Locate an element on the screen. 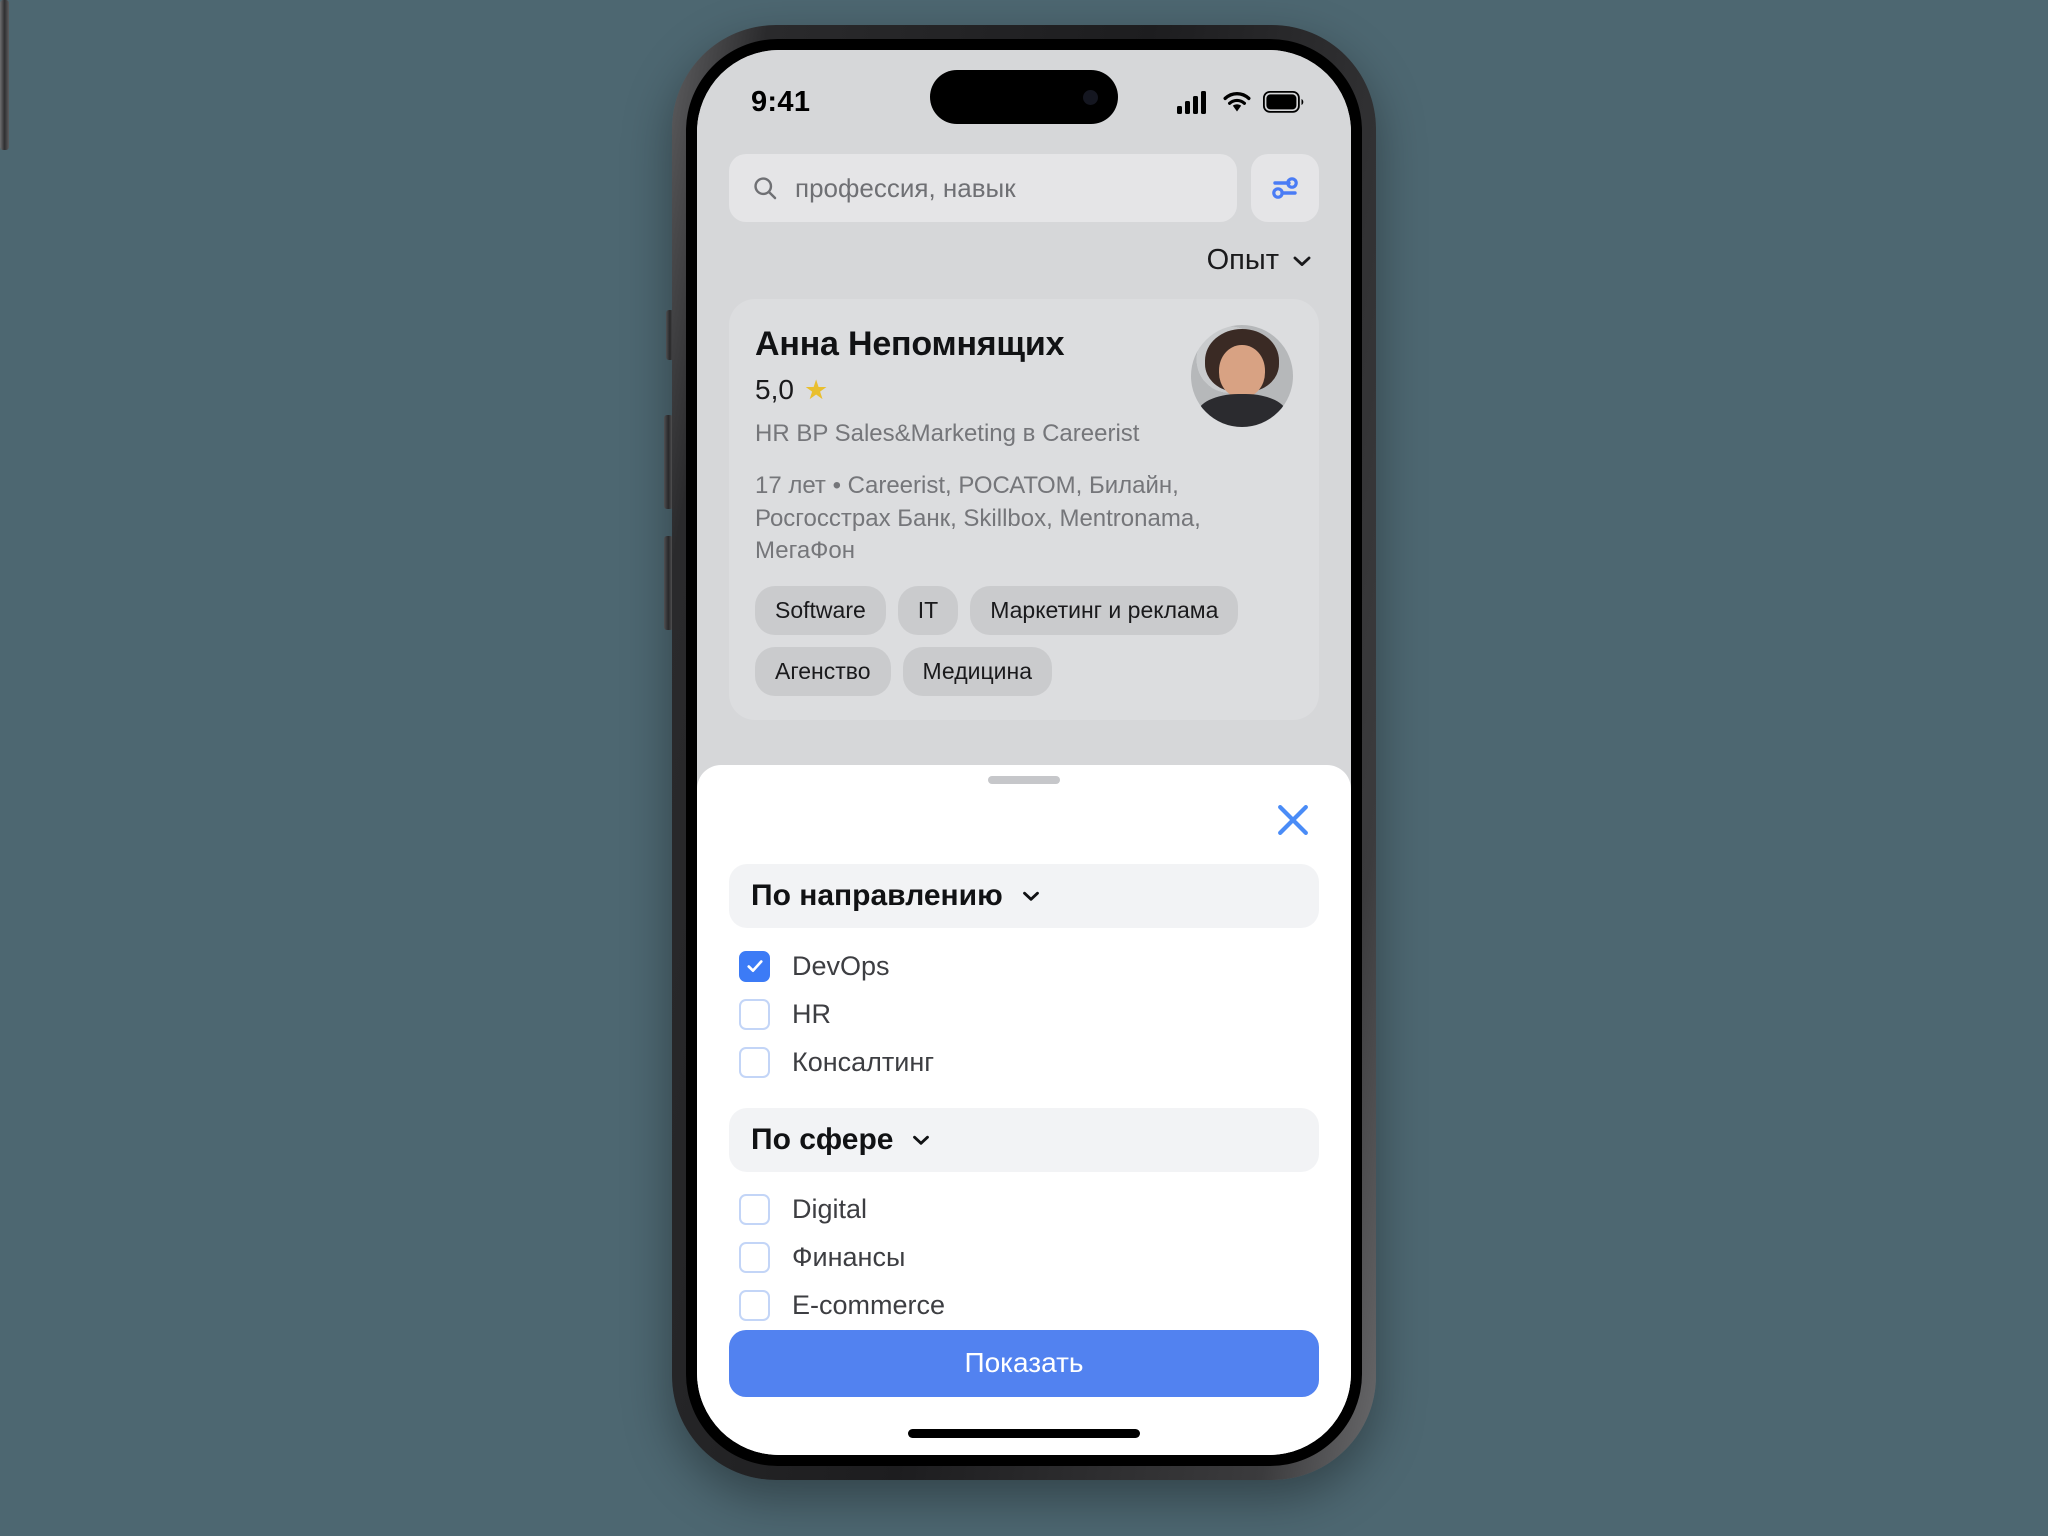  rating-value: 5,0 is located at coordinates (774, 389).